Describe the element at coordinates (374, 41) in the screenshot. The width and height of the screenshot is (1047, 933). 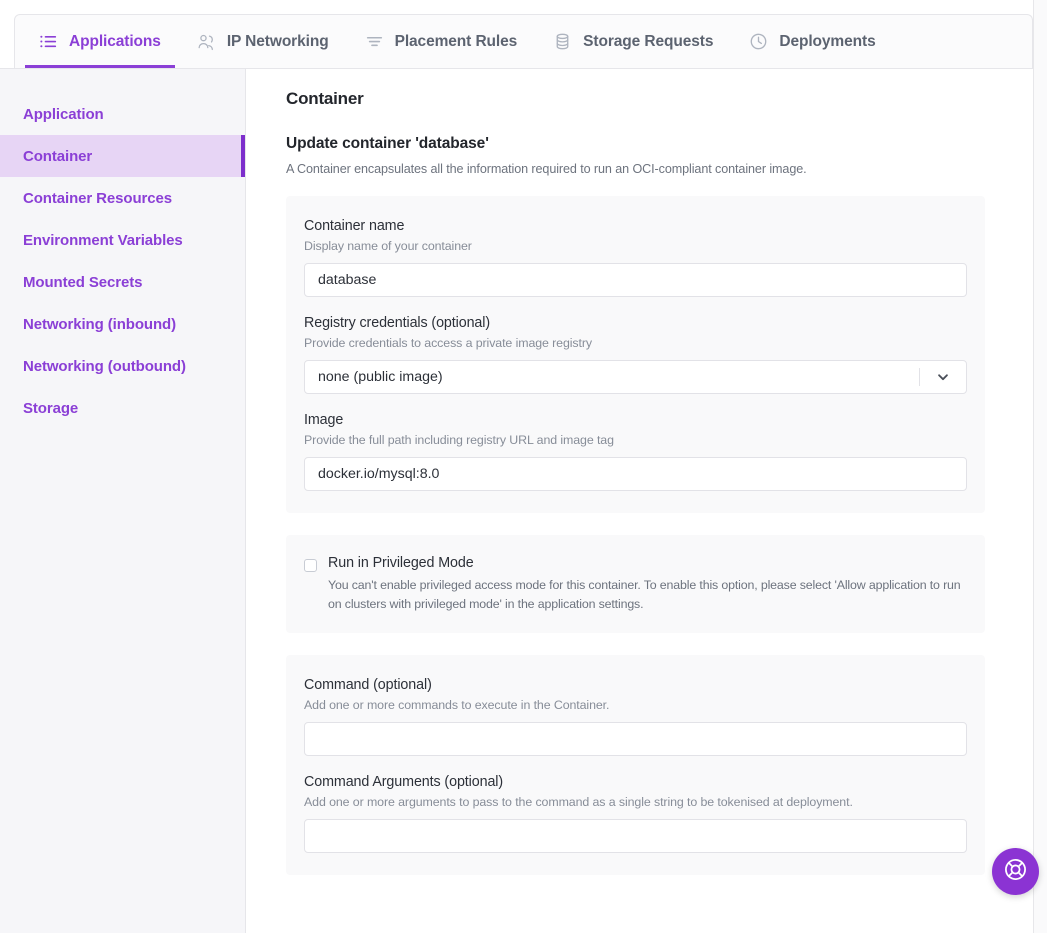
I see `filter-icon` at that location.